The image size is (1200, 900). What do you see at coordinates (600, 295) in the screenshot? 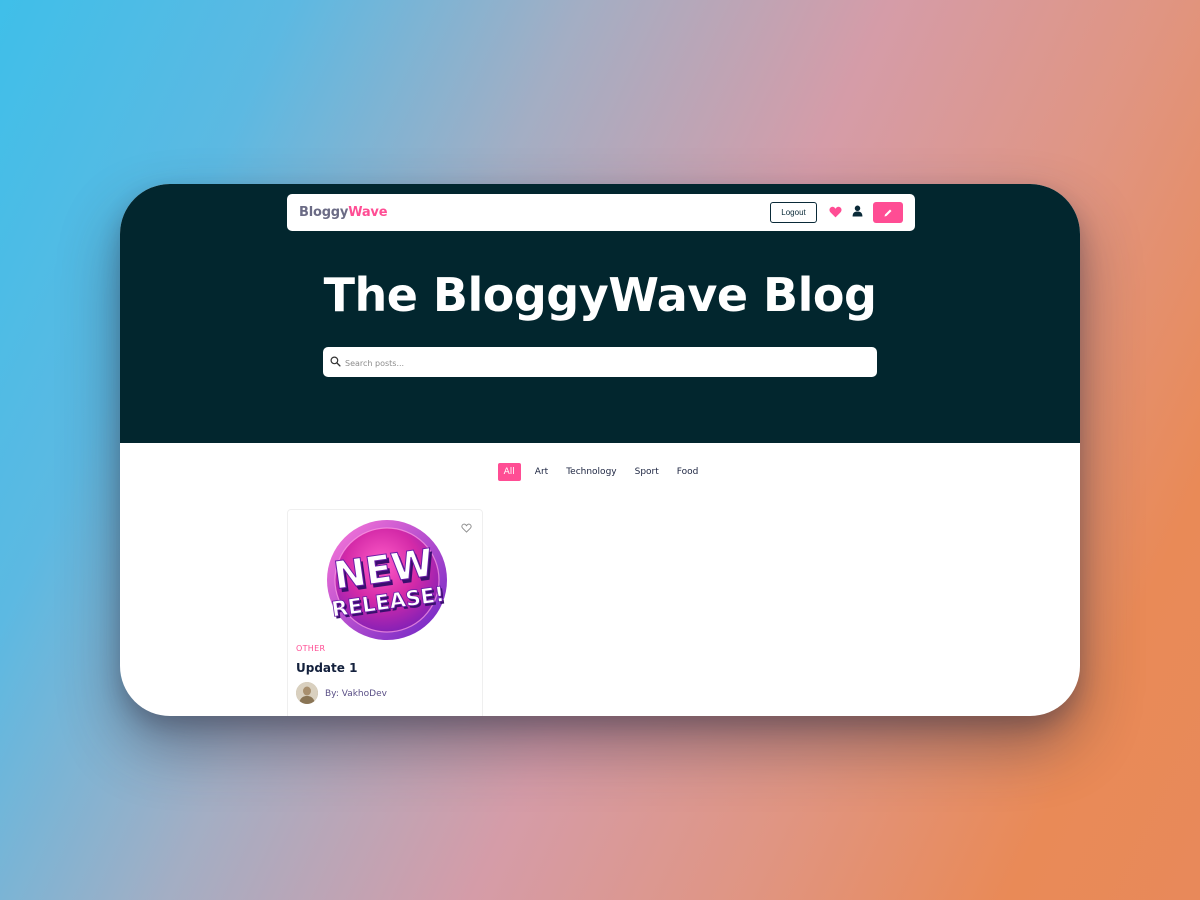
I see `page-title: The BloggyWave Blog` at bounding box center [600, 295].